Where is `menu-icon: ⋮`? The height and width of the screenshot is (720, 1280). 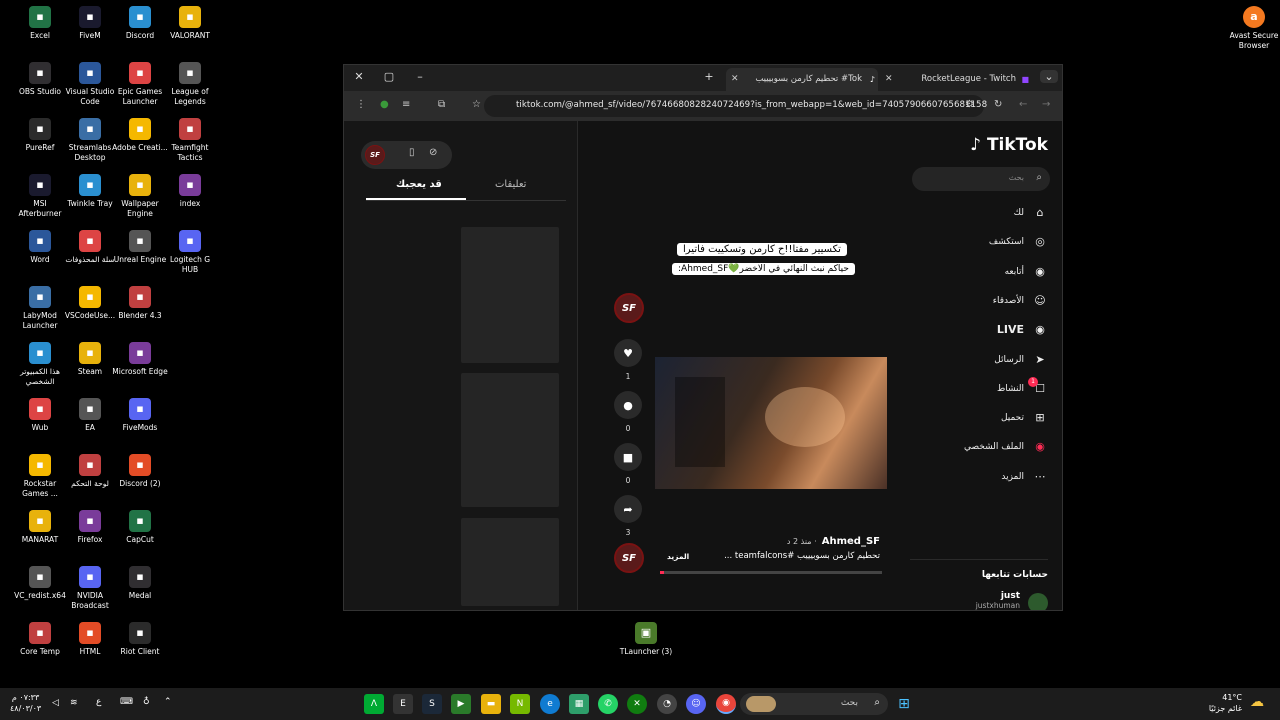
menu-icon: ⋮ is located at coordinates (361, 104).